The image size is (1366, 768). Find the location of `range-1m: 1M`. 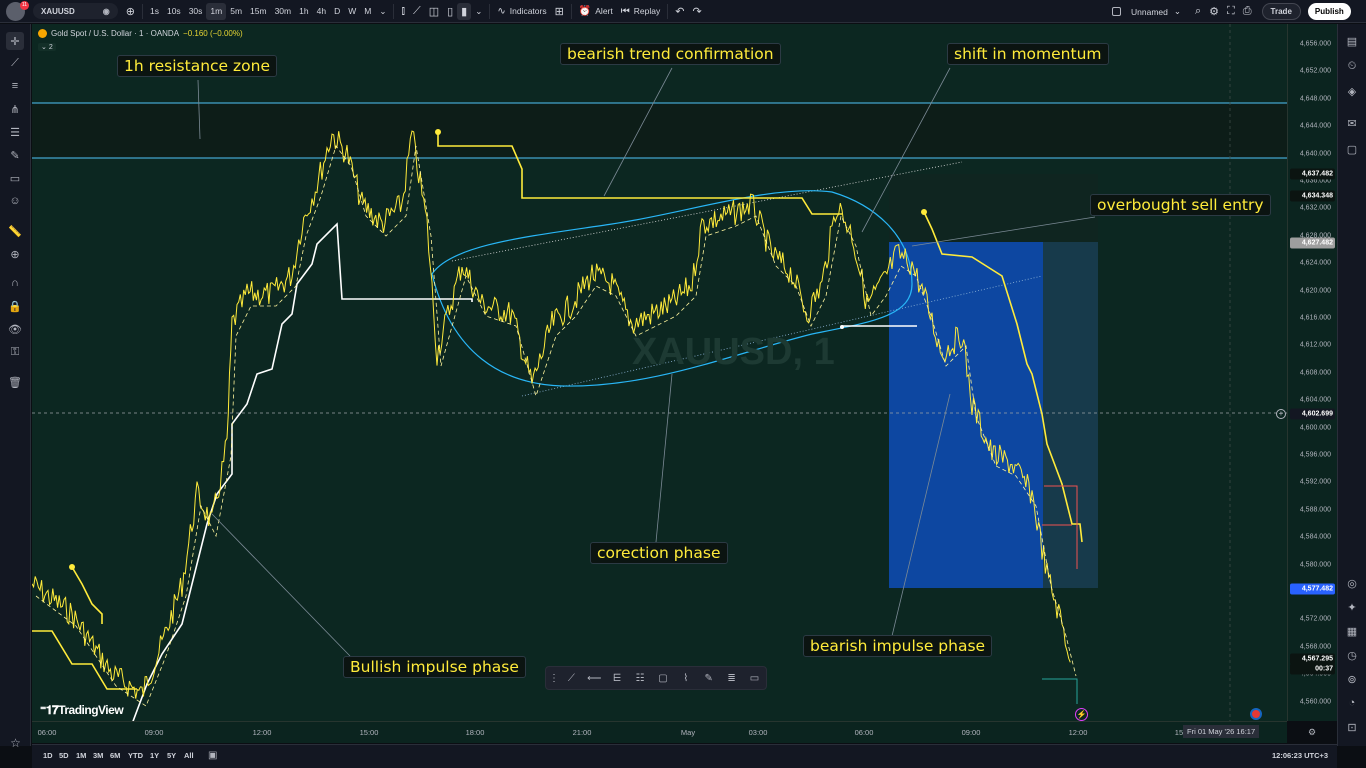

range-1m: 1M is located at coordinates (81, 755).